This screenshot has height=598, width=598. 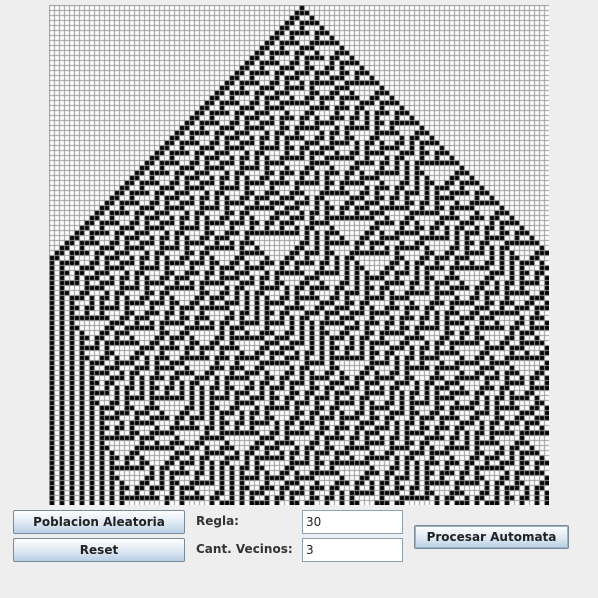 What do you see at coordinates (244, 549) in the screenshot?
I see `neighbors-label: Cant. Vecinos:` at bounding box center [244, 549].